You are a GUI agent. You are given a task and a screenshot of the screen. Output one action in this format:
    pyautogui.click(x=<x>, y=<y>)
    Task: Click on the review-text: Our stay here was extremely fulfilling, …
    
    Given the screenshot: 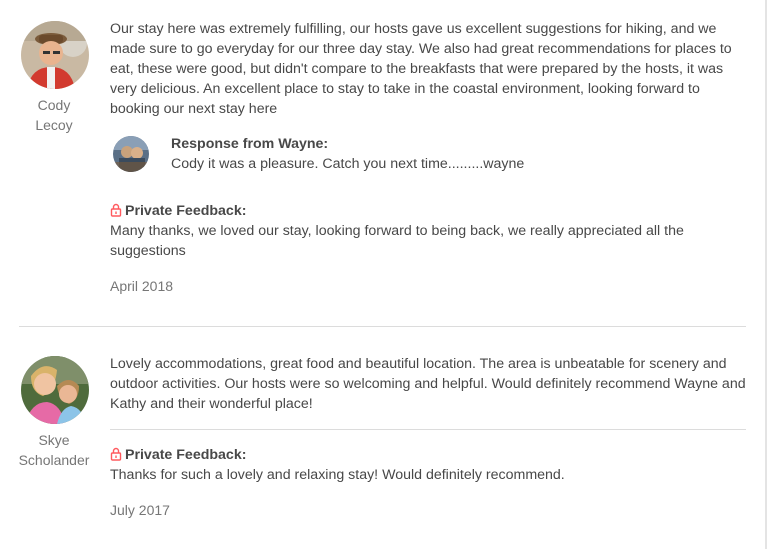 What is the action you would take?
    pyautogui.click(x=421, y=69)
    